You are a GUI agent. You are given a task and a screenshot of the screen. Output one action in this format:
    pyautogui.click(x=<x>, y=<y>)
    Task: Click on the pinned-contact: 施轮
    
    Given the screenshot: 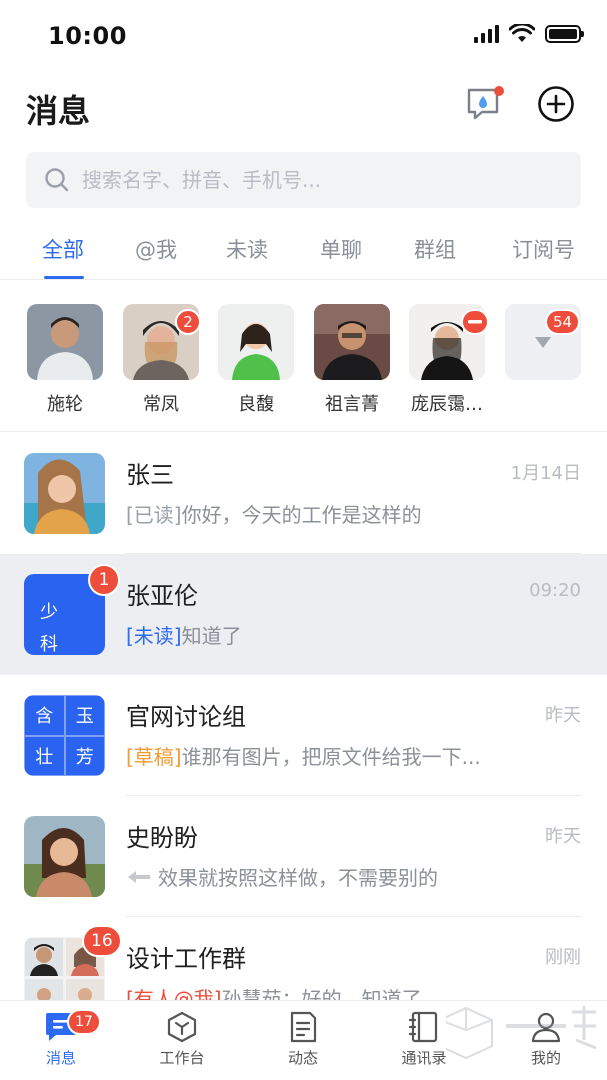 What is the action you would take?
    pyautogui.click(x=65, y=360)
    